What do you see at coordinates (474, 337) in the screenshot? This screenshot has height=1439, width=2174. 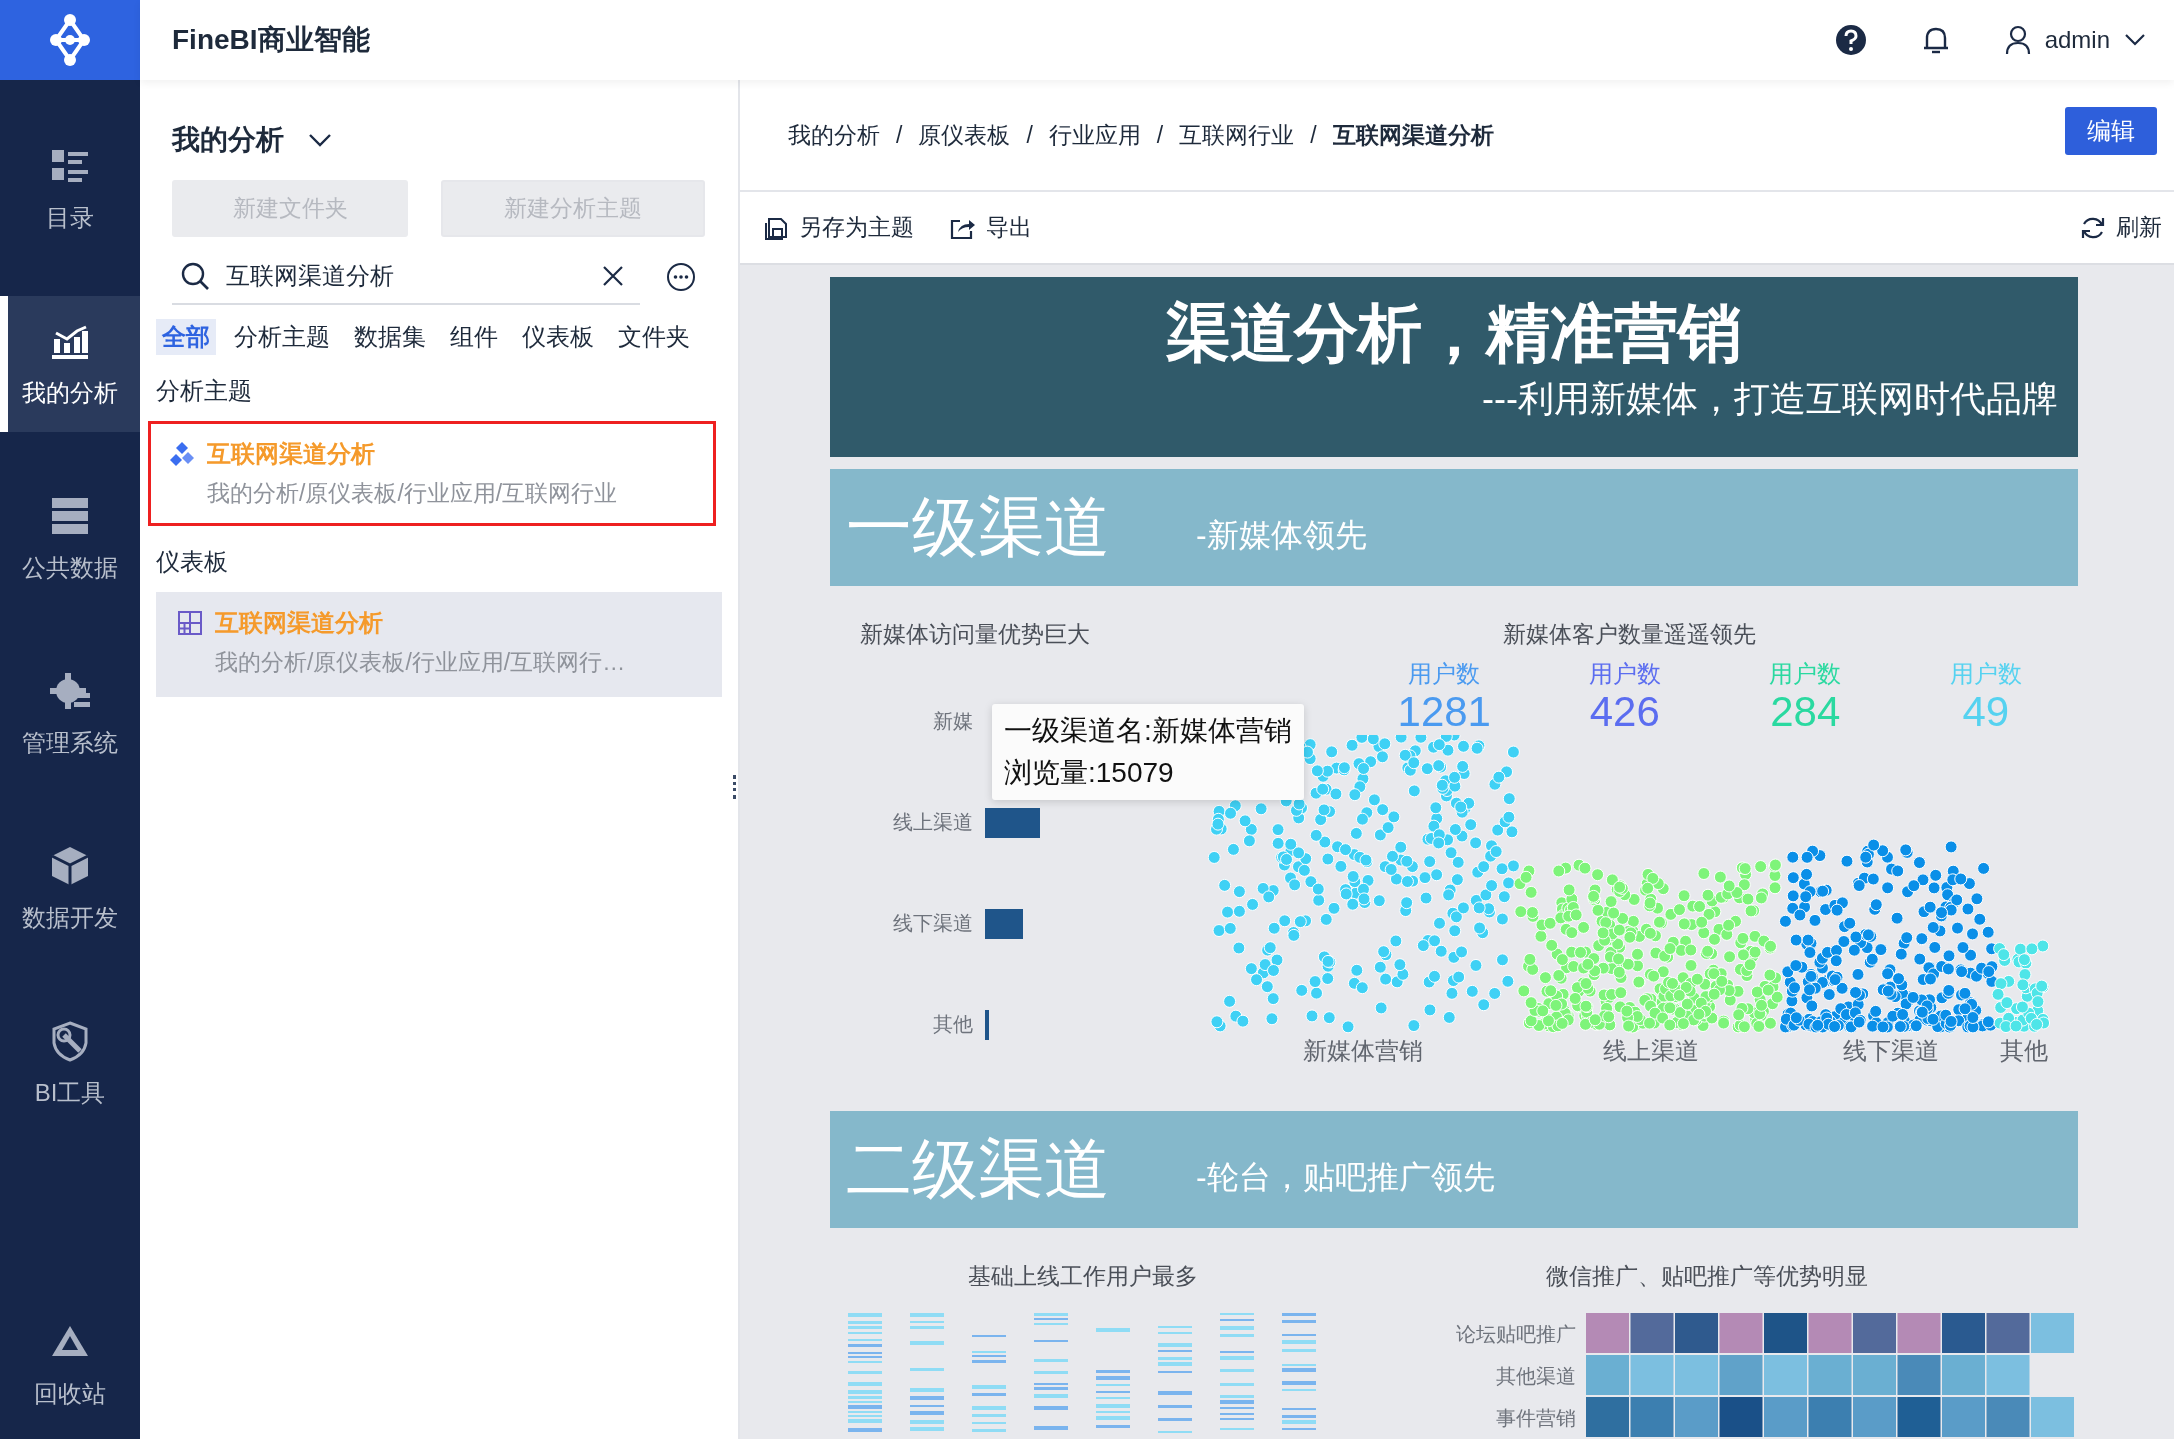 I see `filter-tab: 组件` at bounding box center [474, 337].